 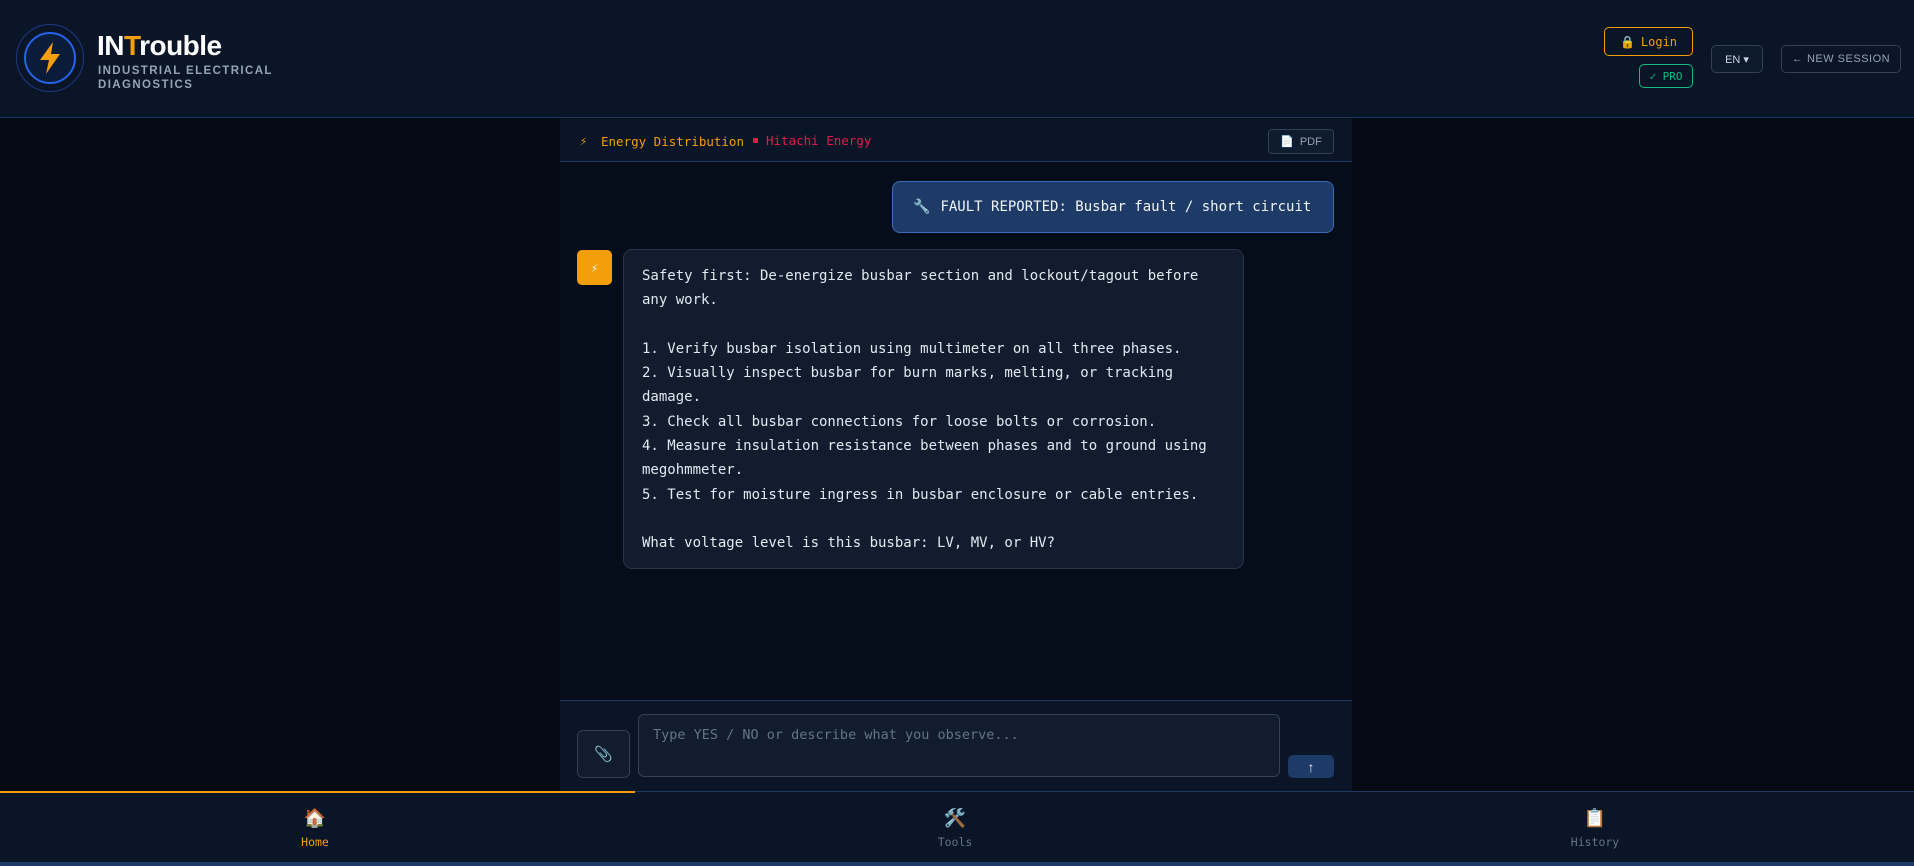 What do you see at coordinates (594, 267) in the screenshot?
I see `bot-avatar-lightning-icon: ⚡` at bounding box center [594, 267].